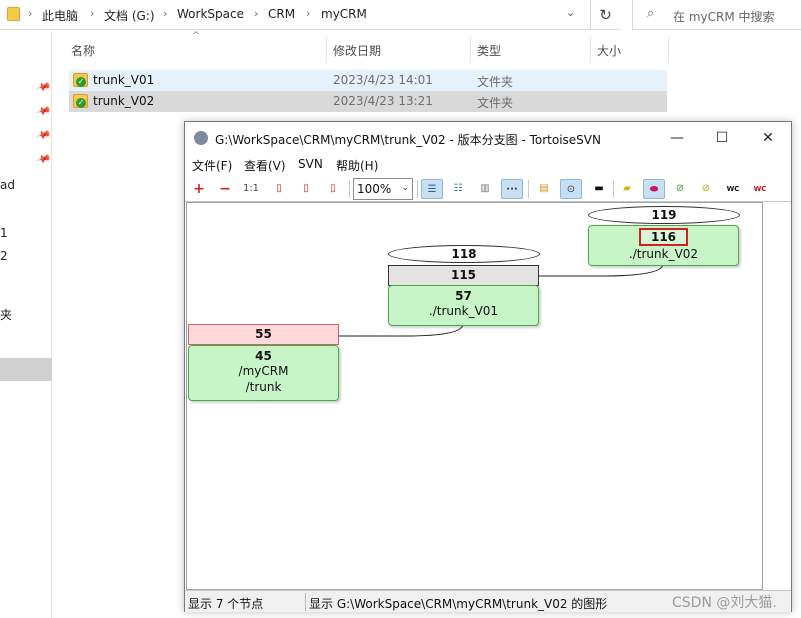 The image size is (801, 618). What do you see at coordinates (129, 15) in the screenshot?
I see `breadcrumb-drive: 文档 (G:)` at bounding box center [129, 15].